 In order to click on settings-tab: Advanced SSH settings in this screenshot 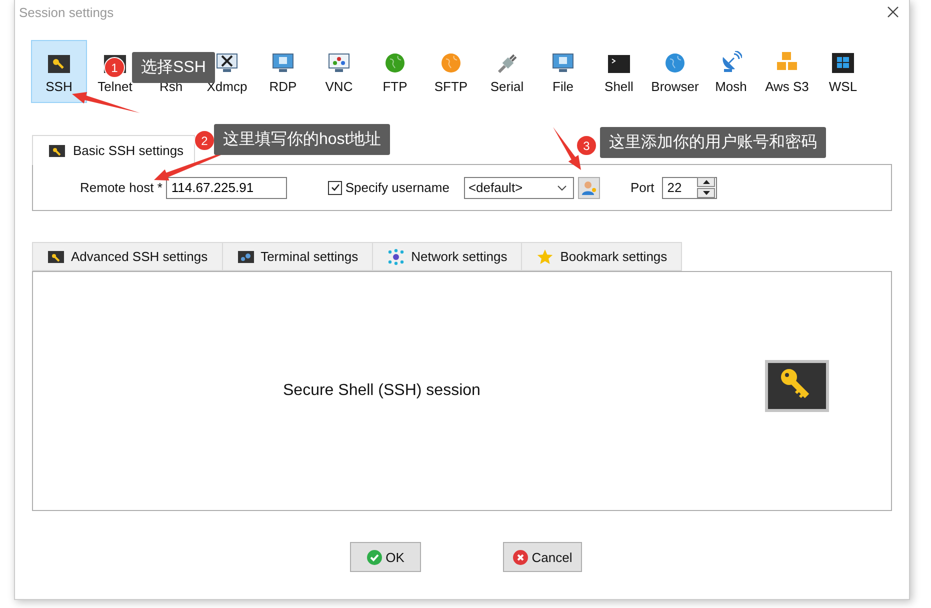, I will do `click(127, 256)`.